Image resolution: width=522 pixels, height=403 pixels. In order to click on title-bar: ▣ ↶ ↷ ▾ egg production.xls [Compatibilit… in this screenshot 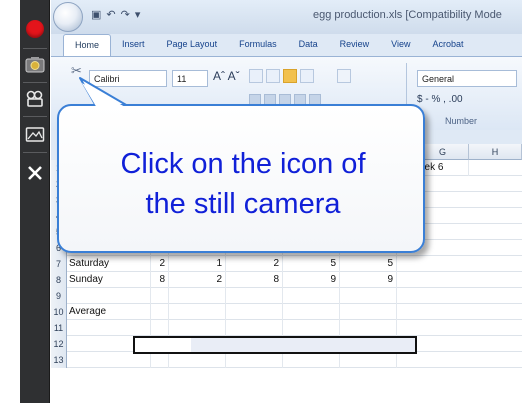, I will do `click(286, 17)`.